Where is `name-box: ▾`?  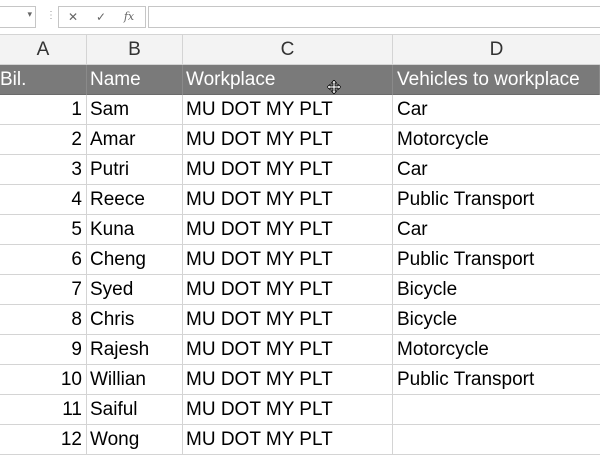
name-box: ▾ is located at coordinates (18, 17).